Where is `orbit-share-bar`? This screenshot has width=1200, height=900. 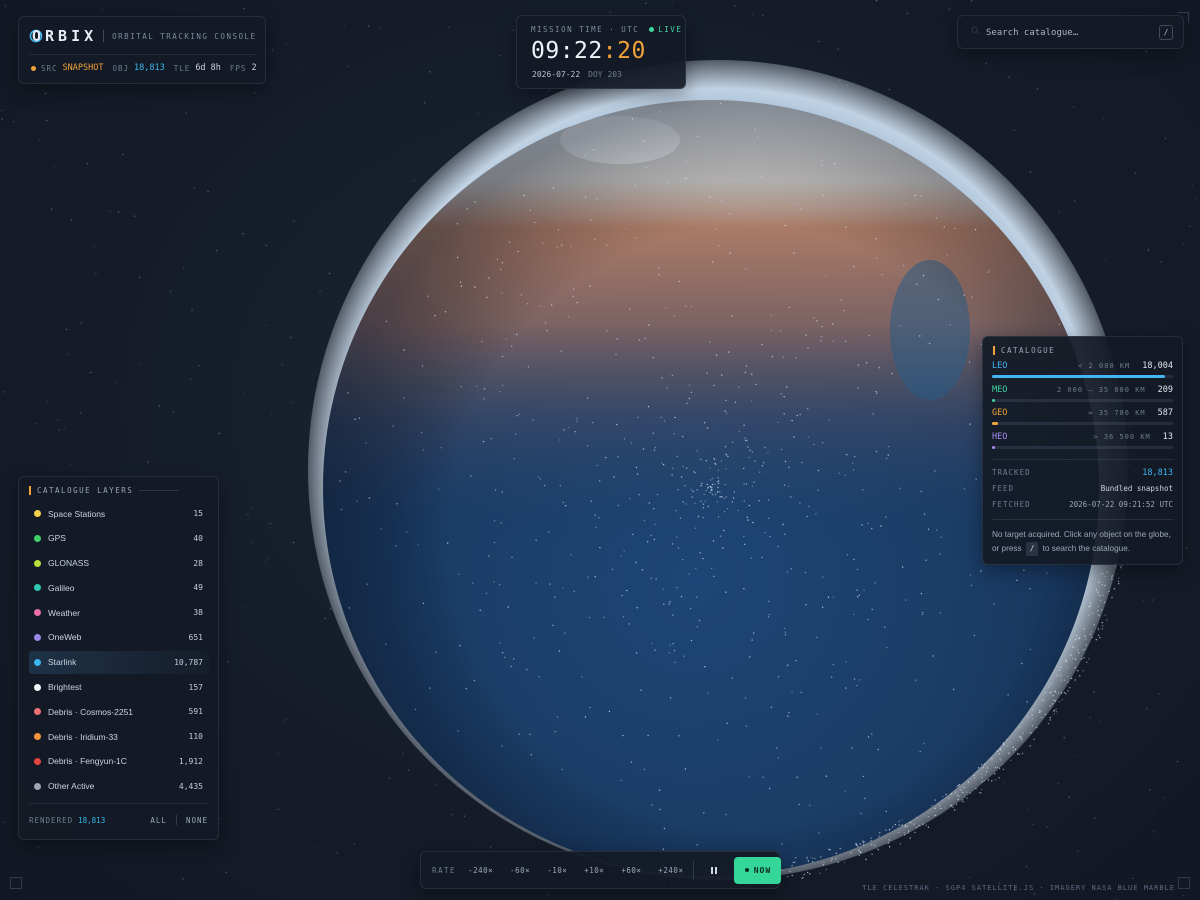 orbit-share-bar is located at coordinates (993, 447).